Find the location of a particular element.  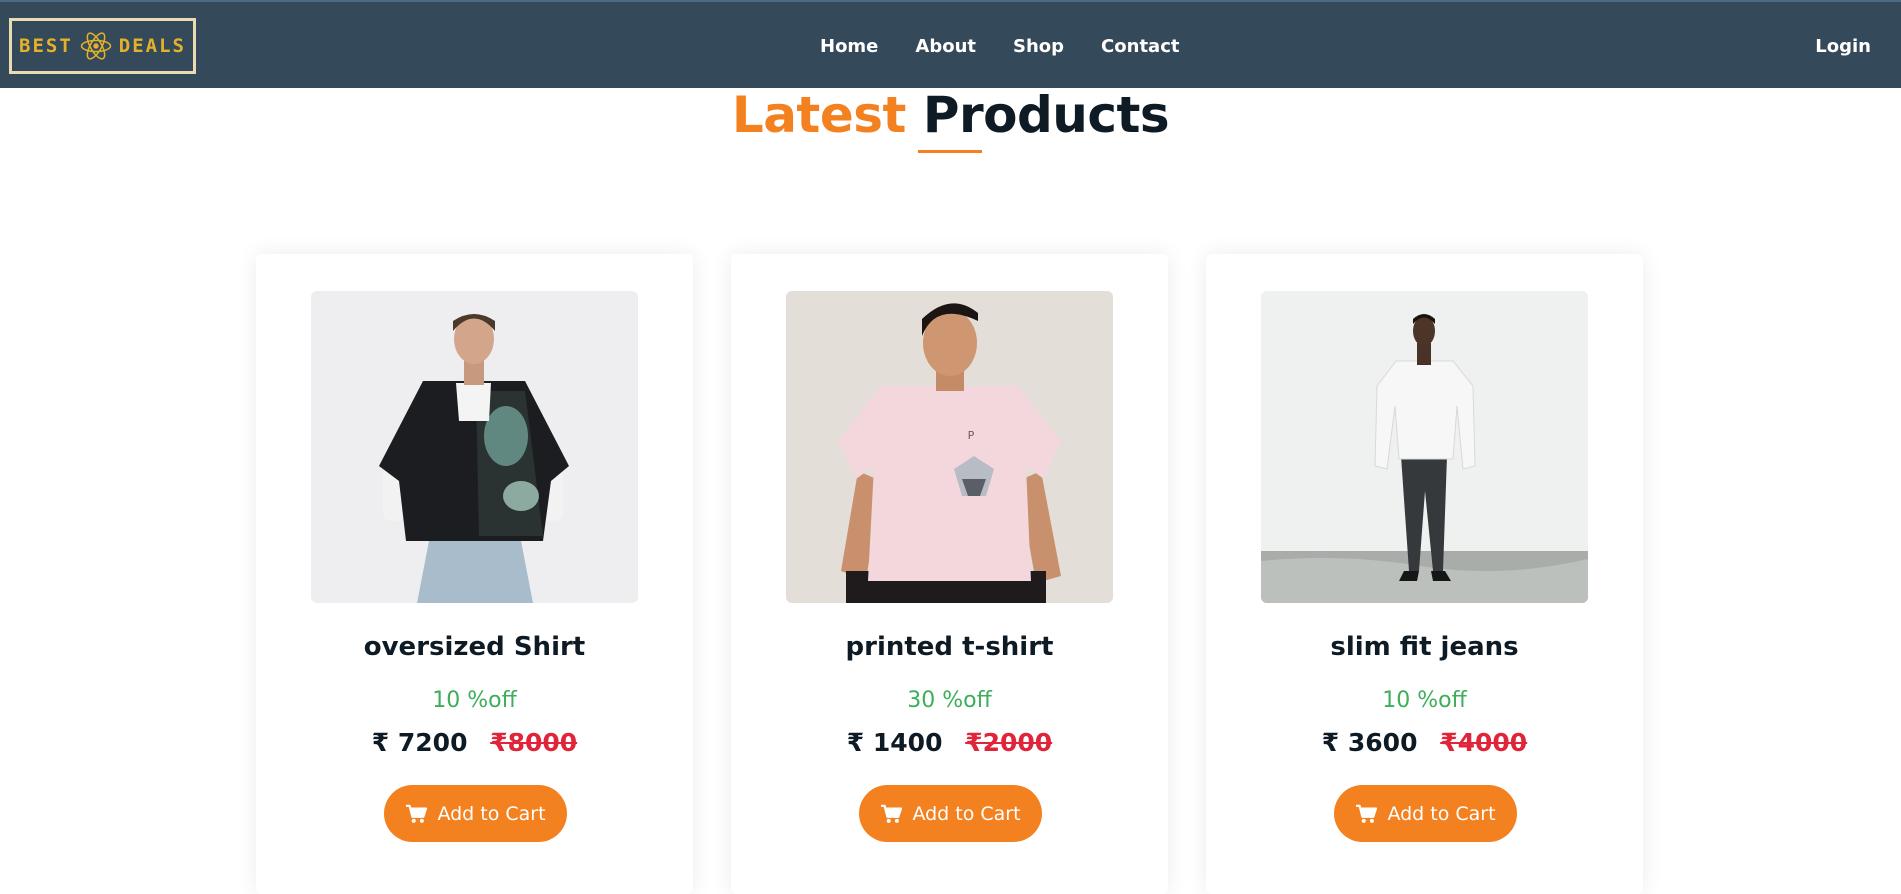

price-row: ₹ 1400 ₹2000 is located at coordinates (949, 742).